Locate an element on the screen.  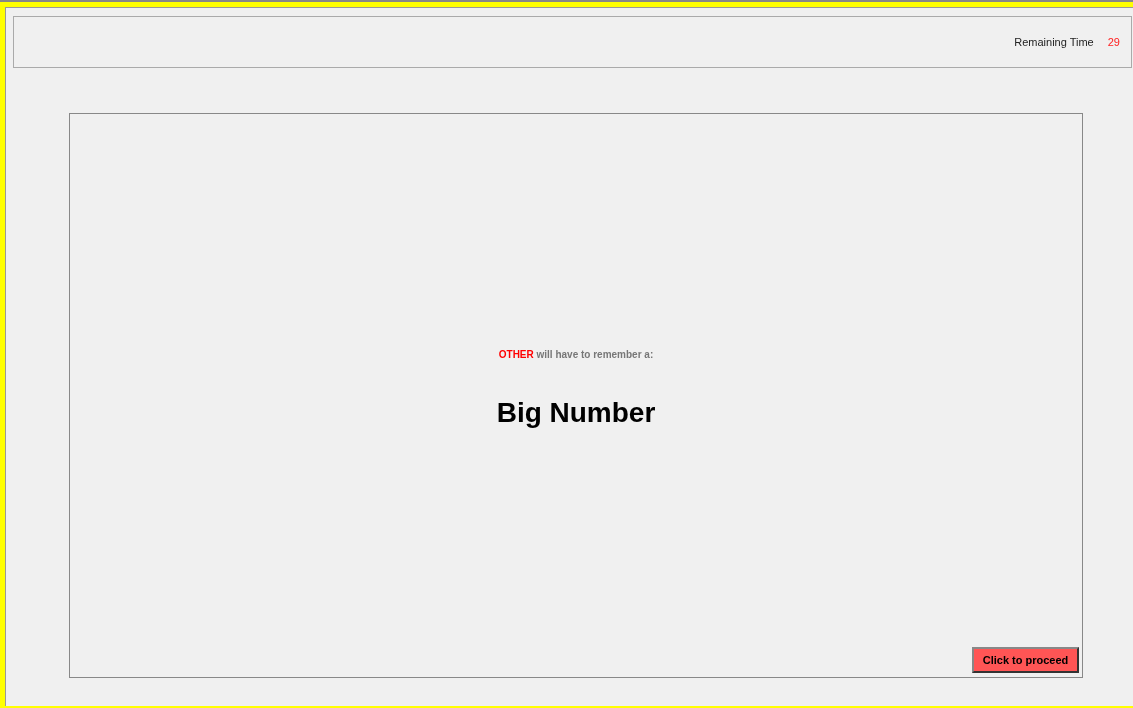
instruction-text: OTHER will have to remember a: is located at coordinates (576, 355).